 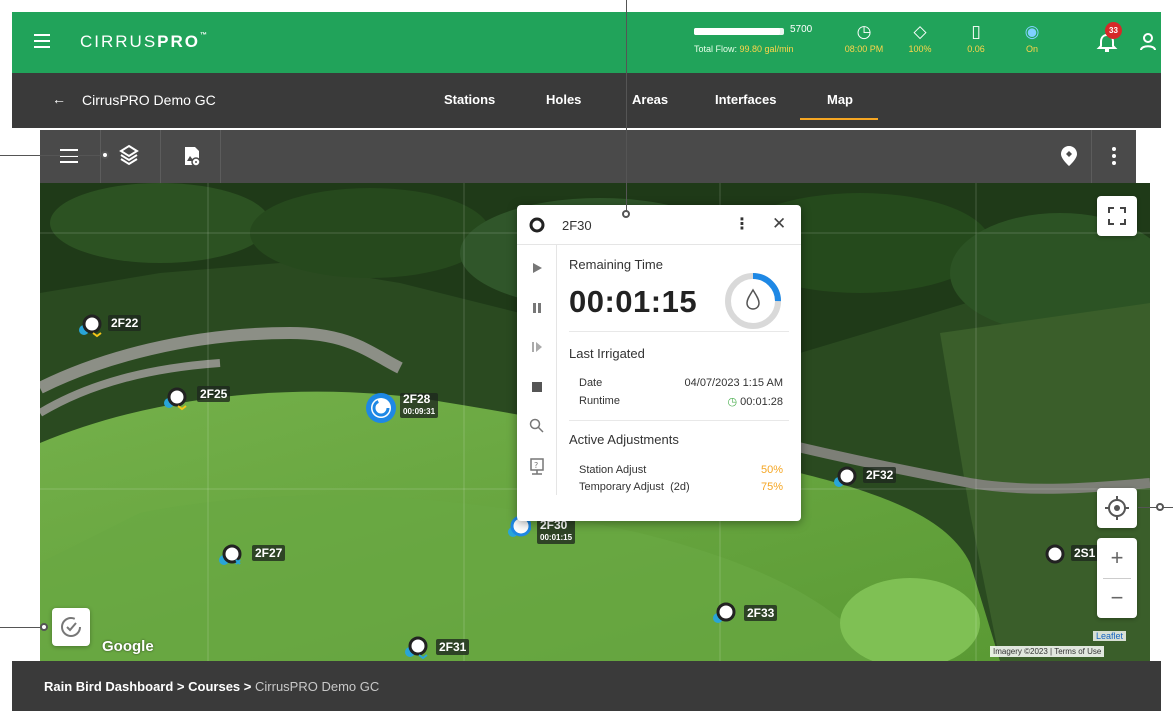 I want to click on my-location-button, so click(x=1117, y=508).